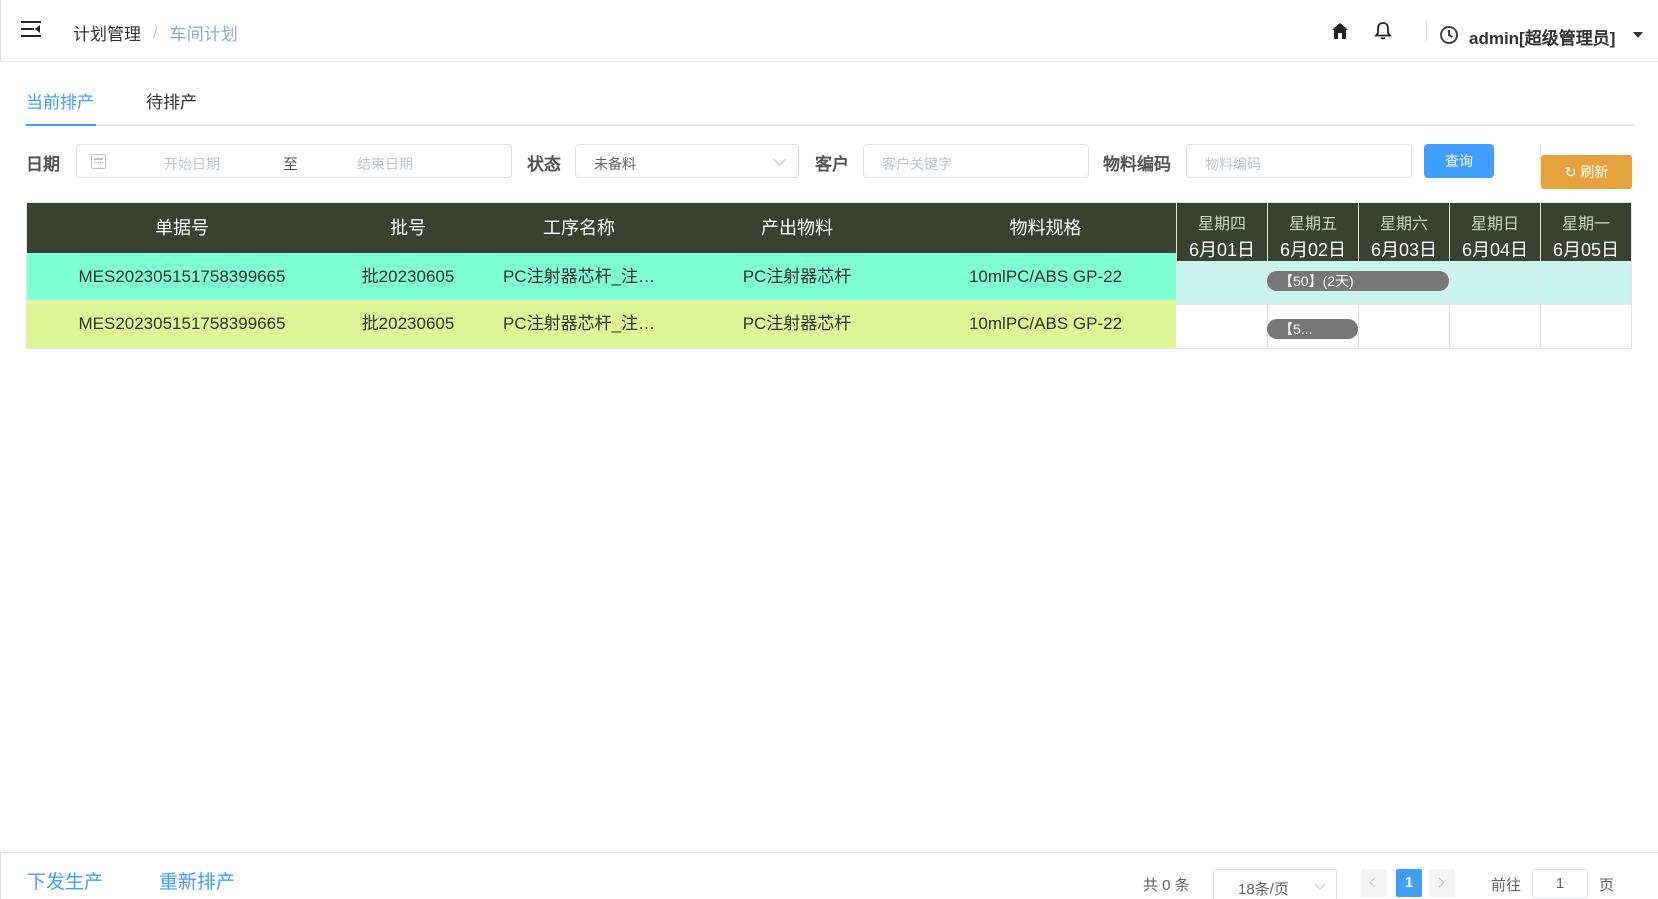  I want to click on tab-current-schedule: 当前排产, so click(60, 100).